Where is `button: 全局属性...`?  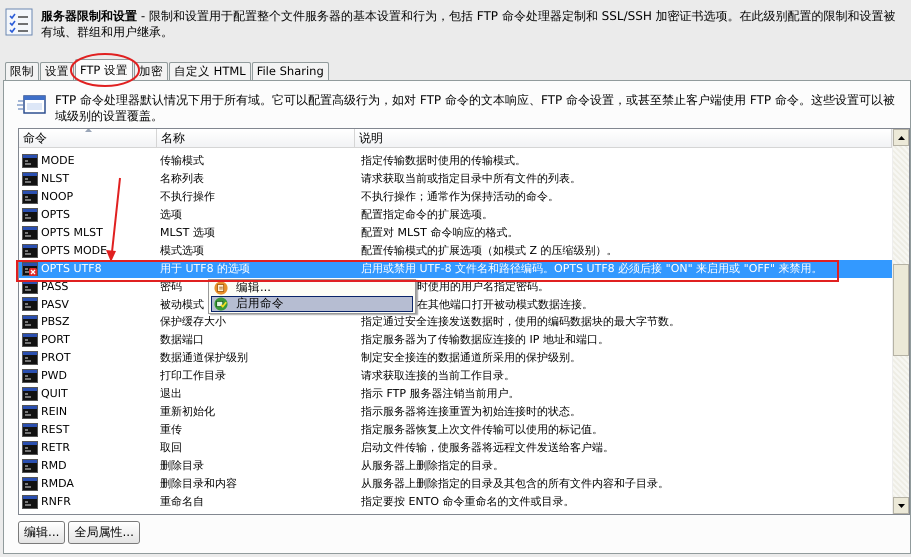
button: 全局属性... is located at coordinates (104, 532).